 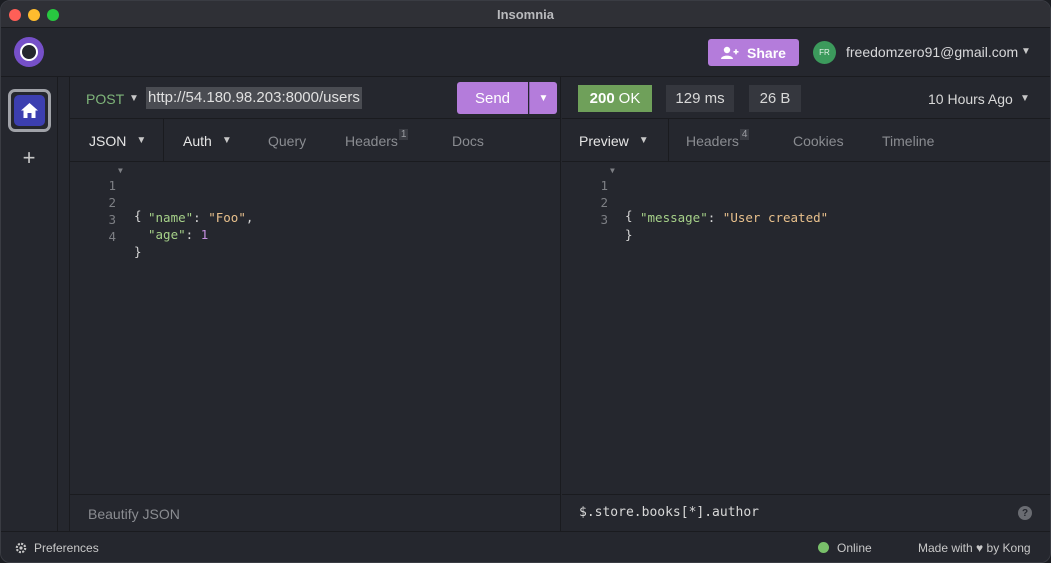 I want to click on response-size: 26 B, so click(x=775, y=98).